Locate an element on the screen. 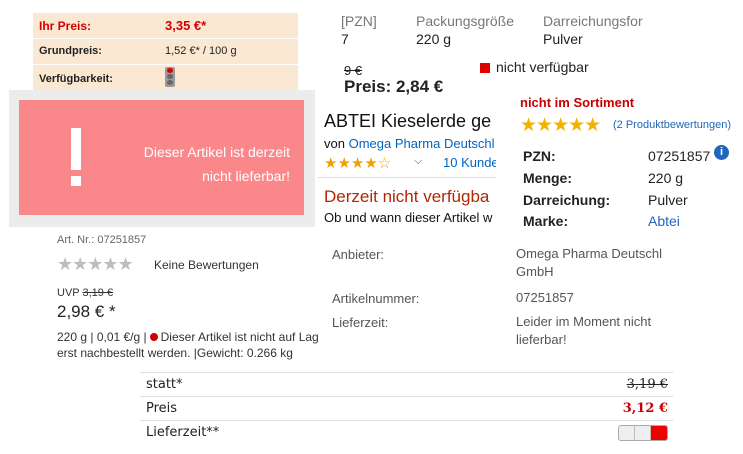  price: 2,98 € * is located at coordinates (86, 311).